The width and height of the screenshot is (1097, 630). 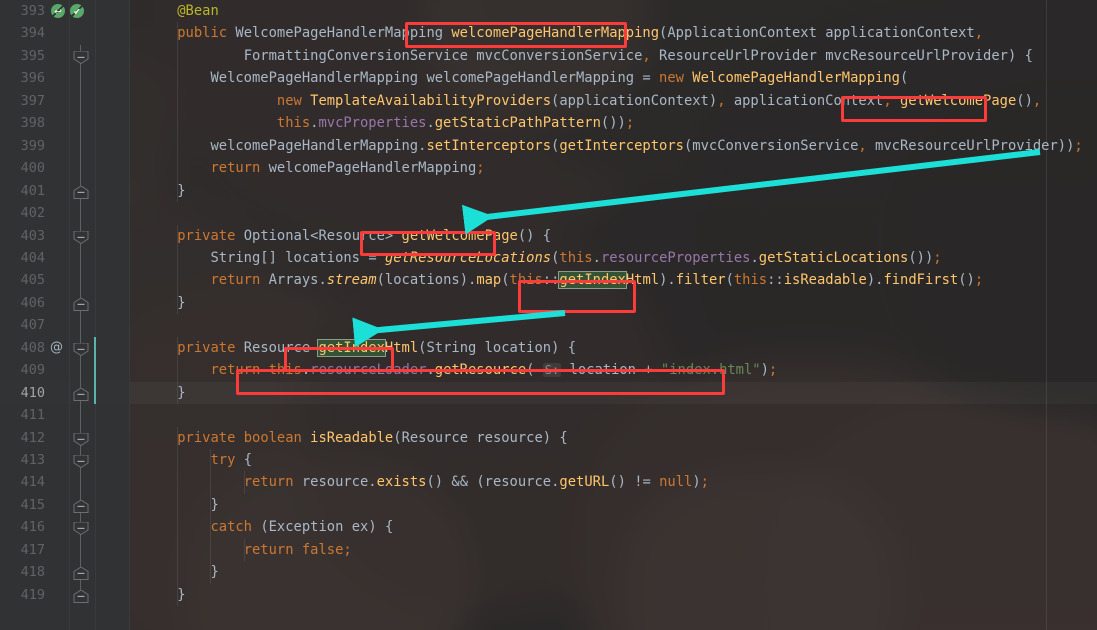 What do you see at coordinates (32, 325) in the screenshot?
I see `line-number: 407` at bounding box center [32, 325].